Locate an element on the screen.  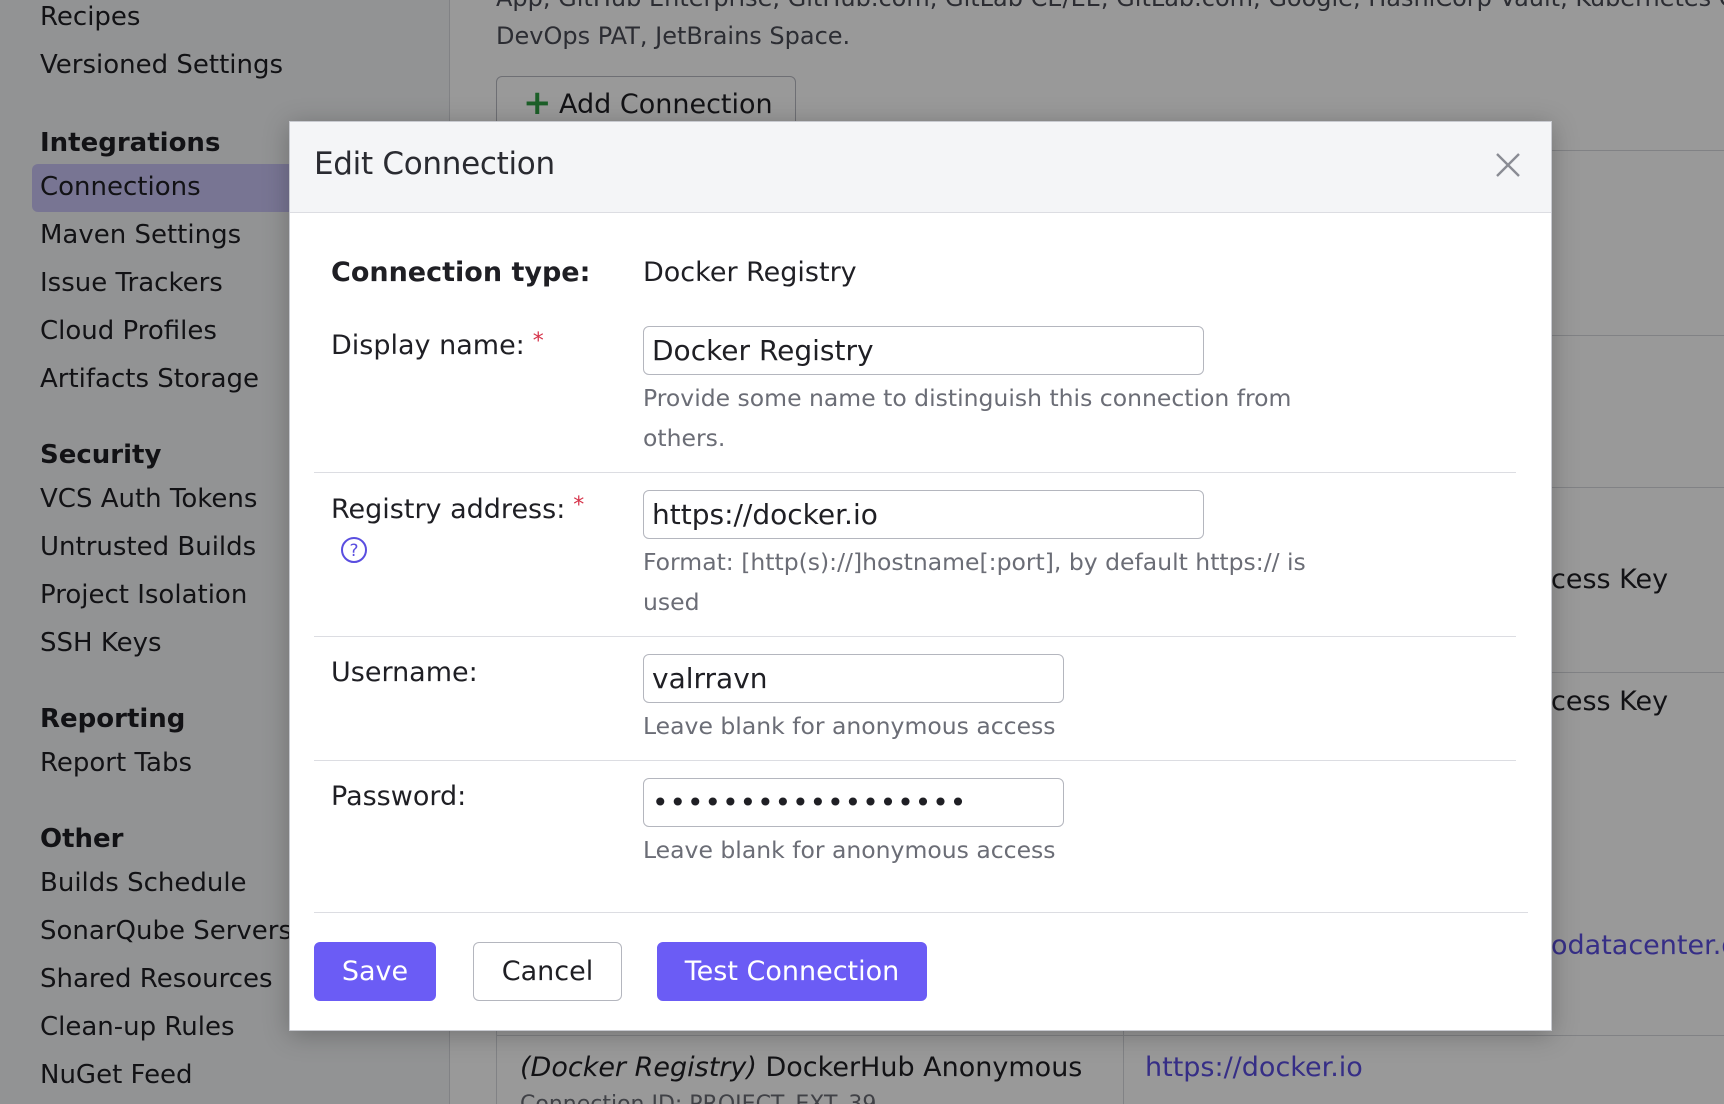
footer-divider is located at coordinates (921, 912).